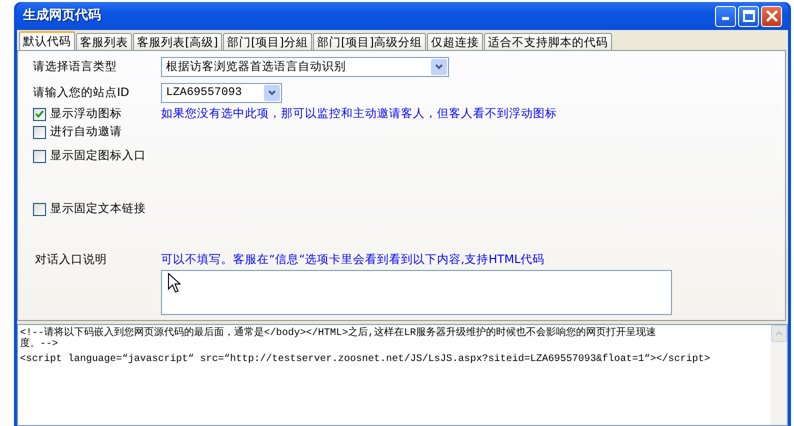 The width and height of the screenshot is (794, 426). I want to click on maximize-button, so click(748, 16).